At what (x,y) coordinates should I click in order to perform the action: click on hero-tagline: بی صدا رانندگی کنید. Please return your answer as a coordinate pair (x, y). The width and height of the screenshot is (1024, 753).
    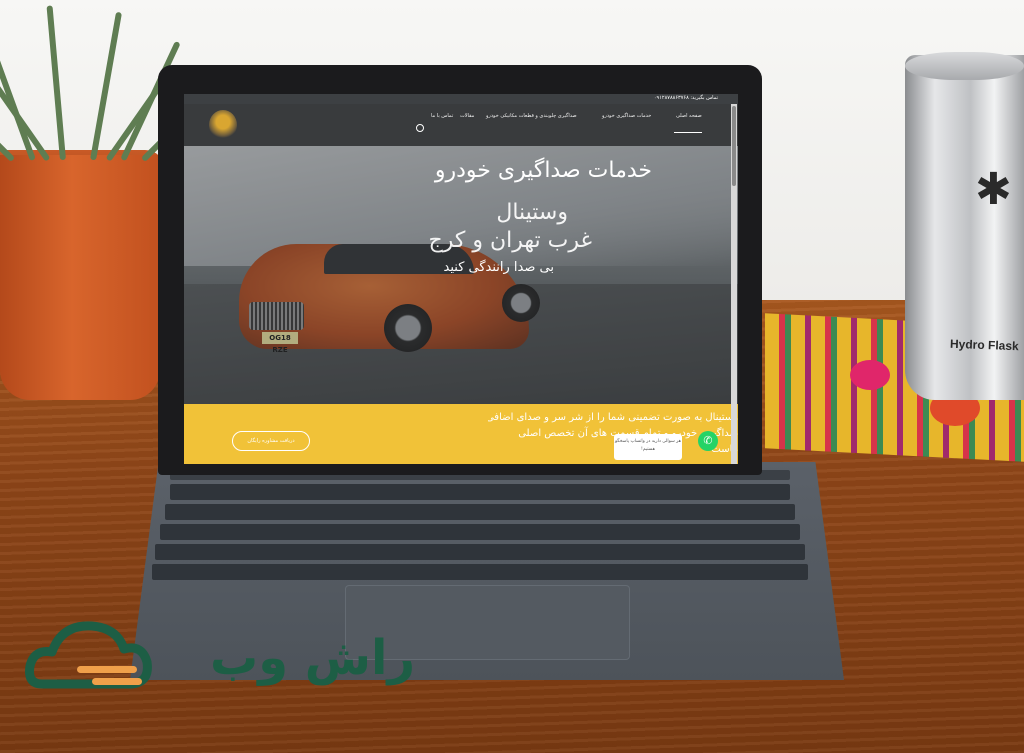
    Looking at the image, I should click on (498, 267).